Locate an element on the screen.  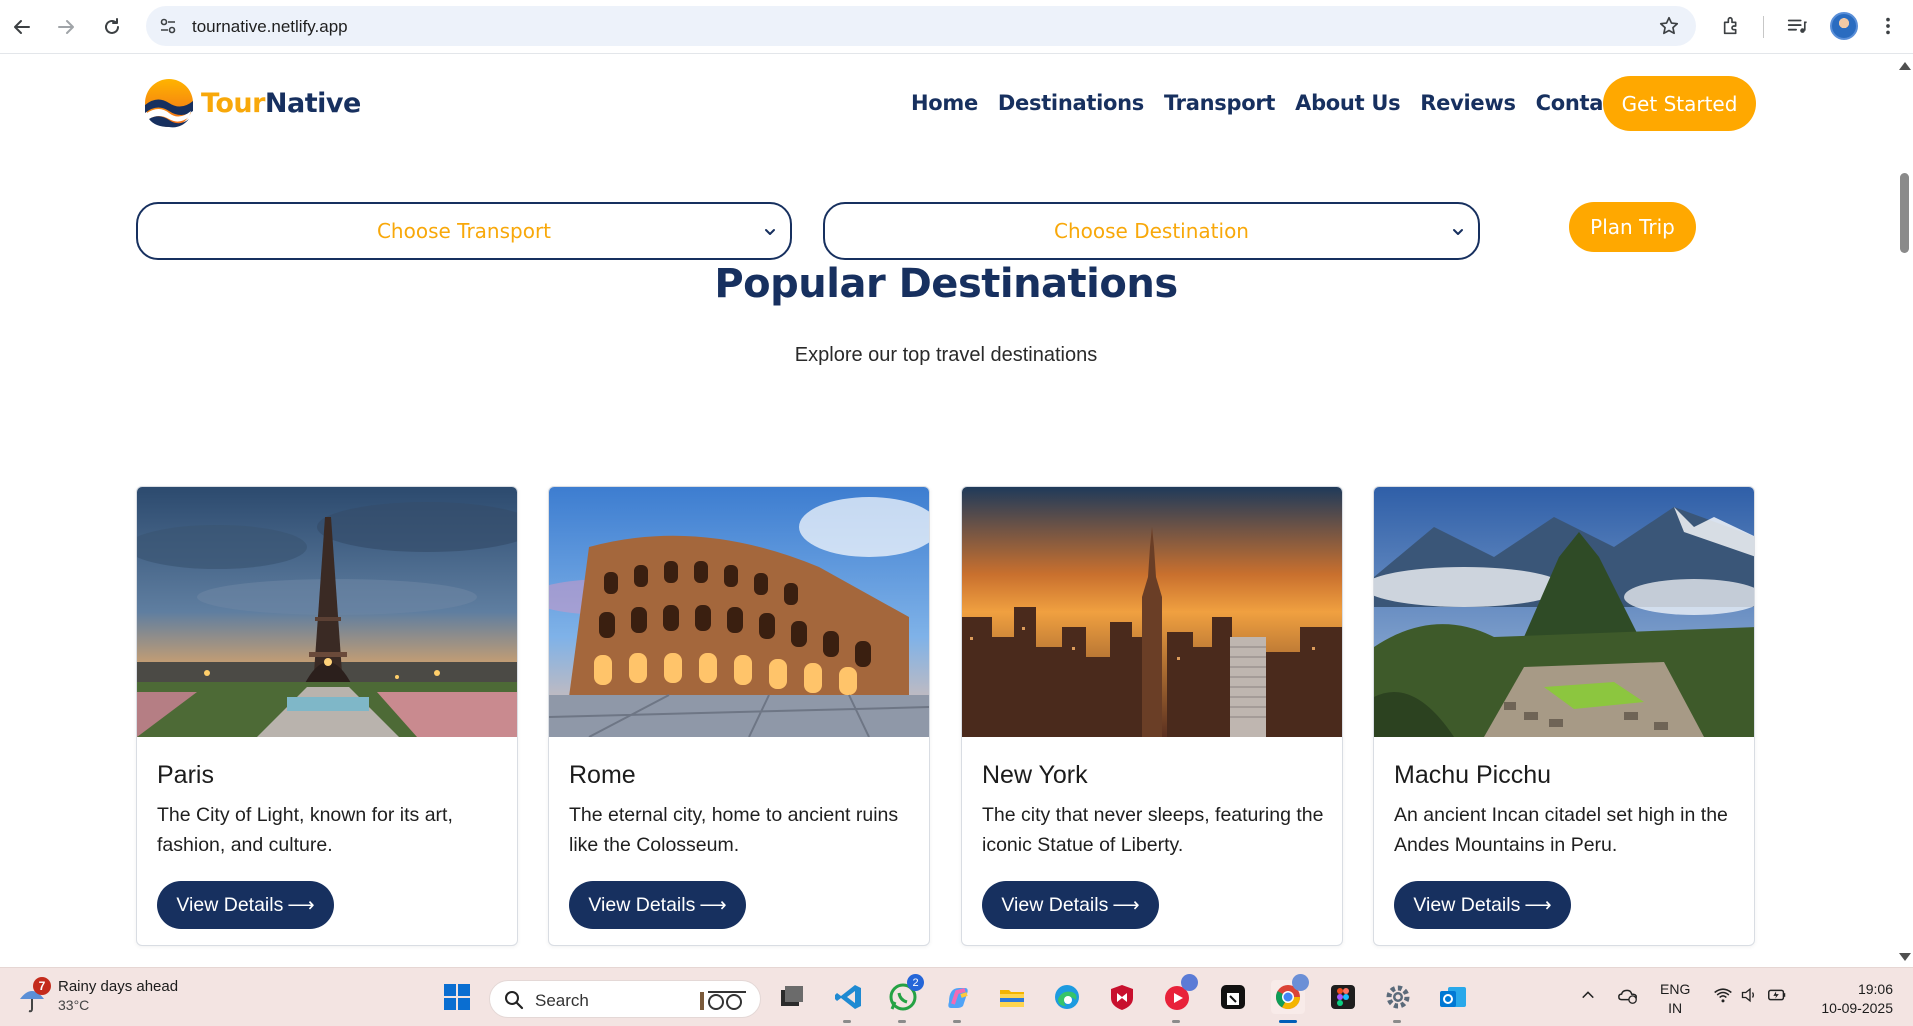
outlook-icon is located at coordinates (1453, 997).